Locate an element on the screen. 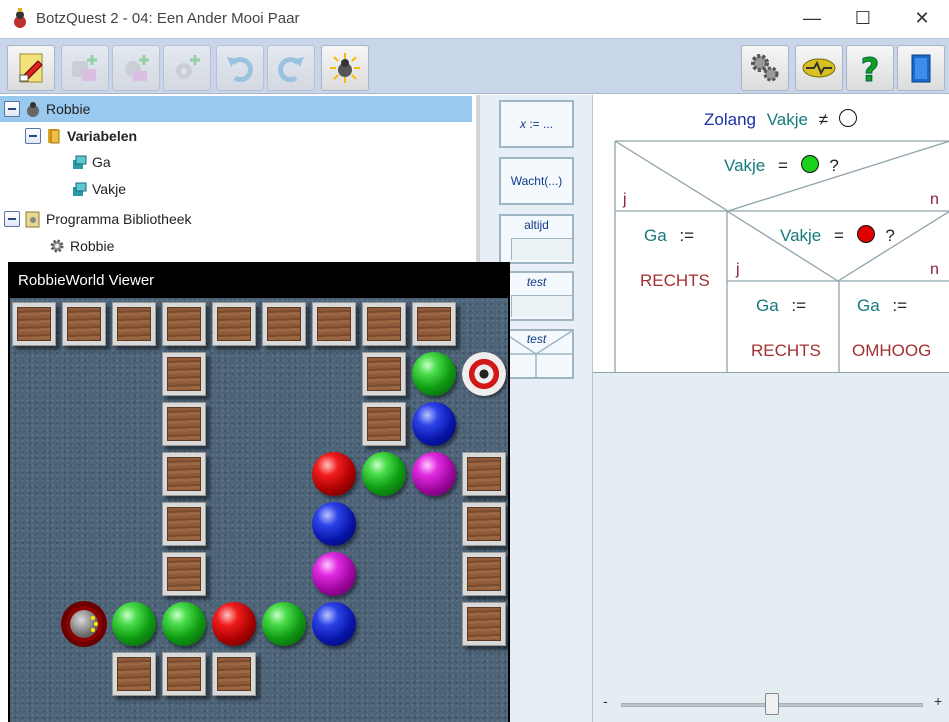 The width and height of the screenshot is (949, 722). run-icon is located at coordinates (345, 68).